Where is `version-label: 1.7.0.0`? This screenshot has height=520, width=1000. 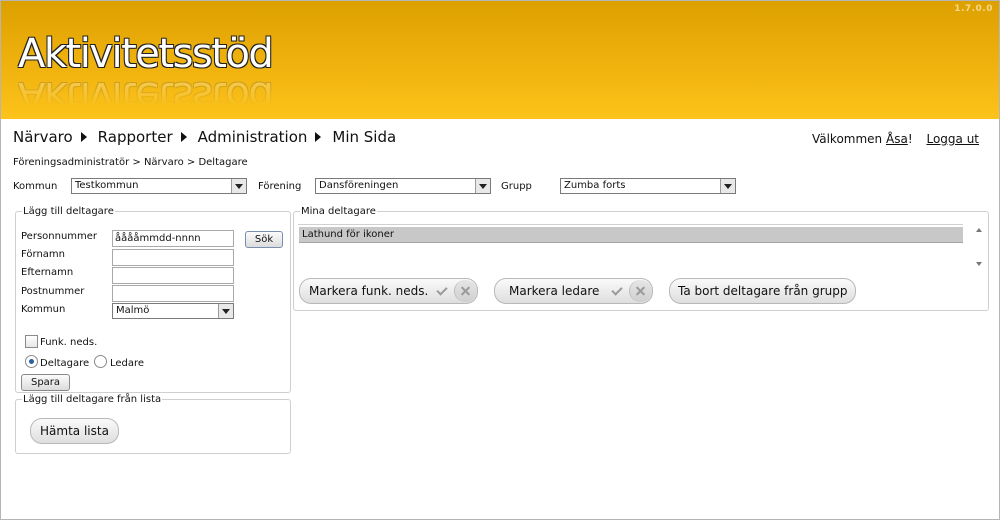
version-label: 1.7.0.0 is located at coordinates (973, 9).